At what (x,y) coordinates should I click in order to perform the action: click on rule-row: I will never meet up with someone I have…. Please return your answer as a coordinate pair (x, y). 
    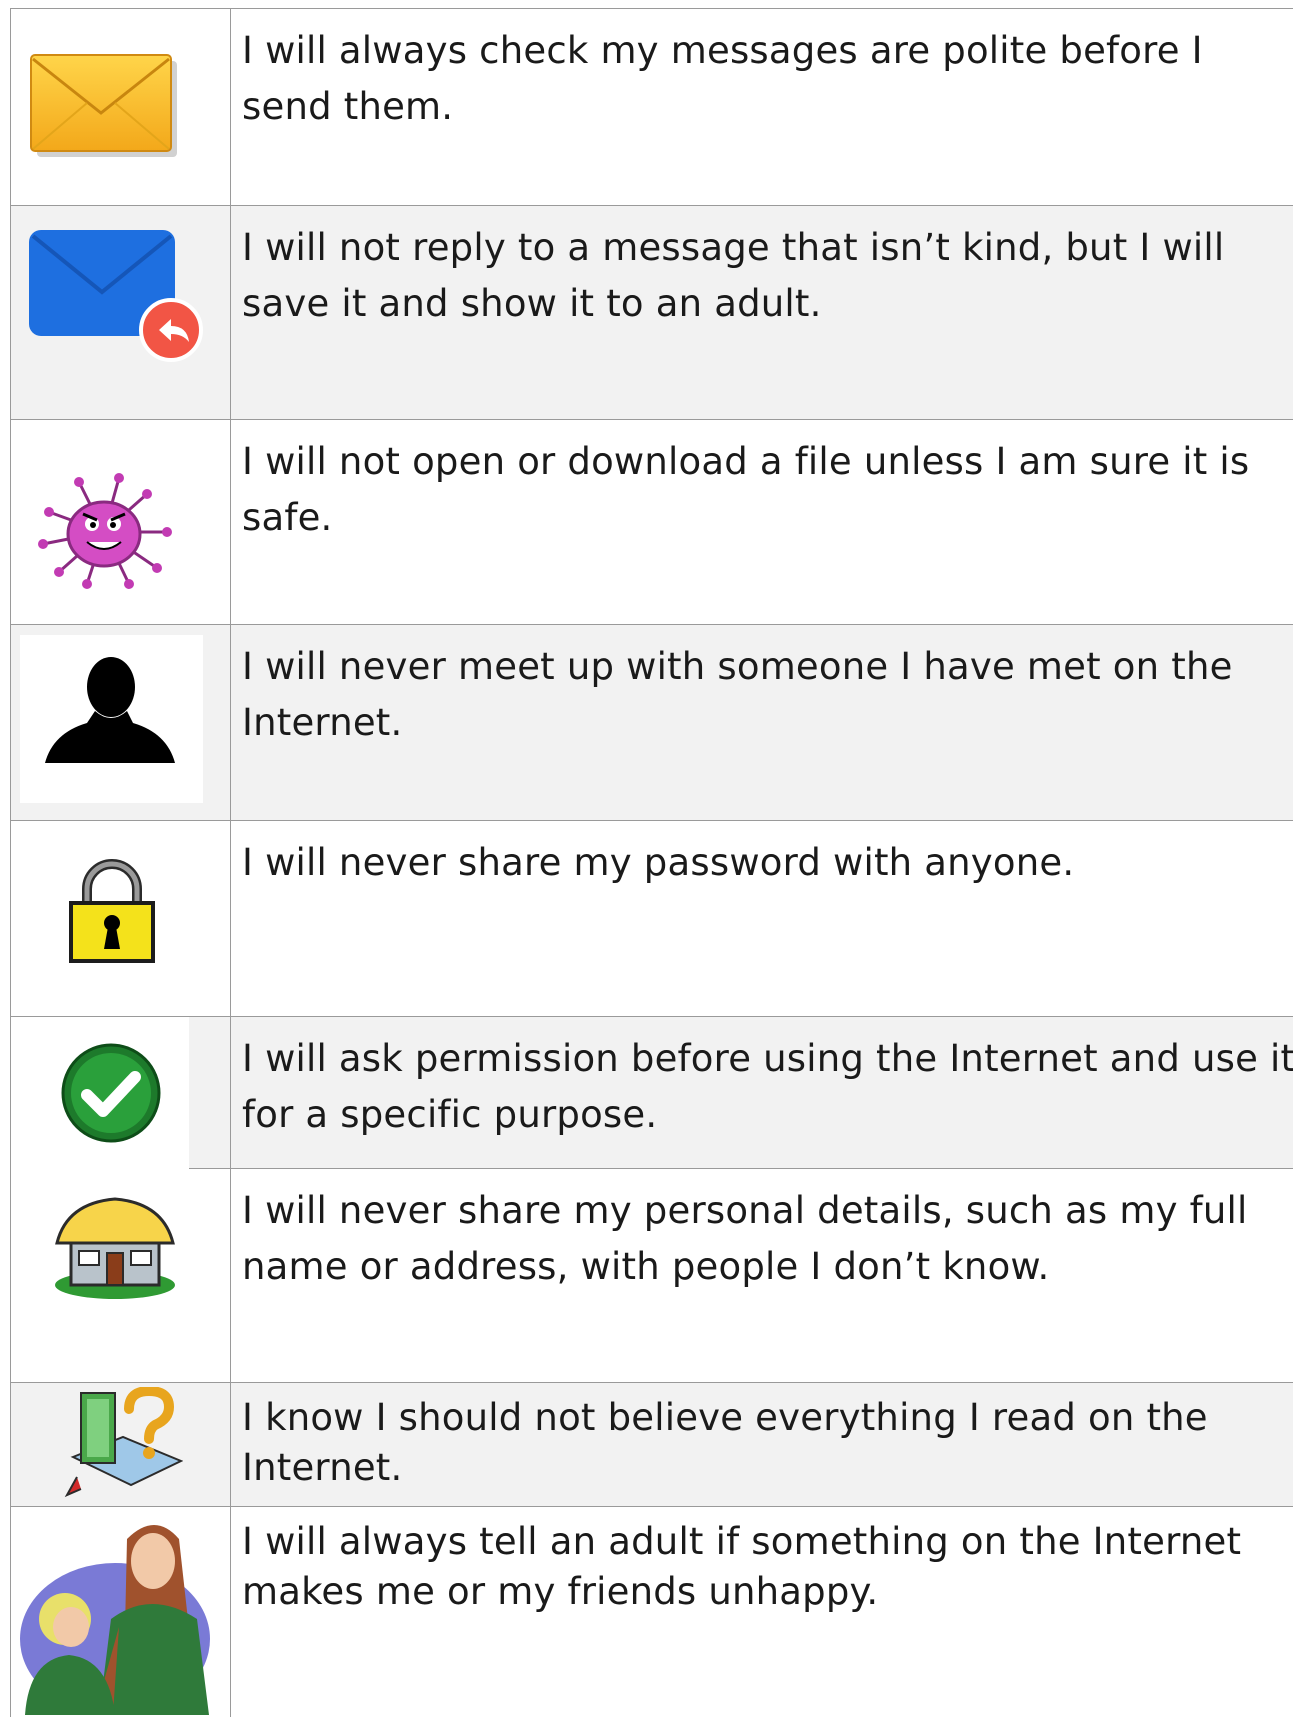
    Looking at the image, I should click on (651, 723).